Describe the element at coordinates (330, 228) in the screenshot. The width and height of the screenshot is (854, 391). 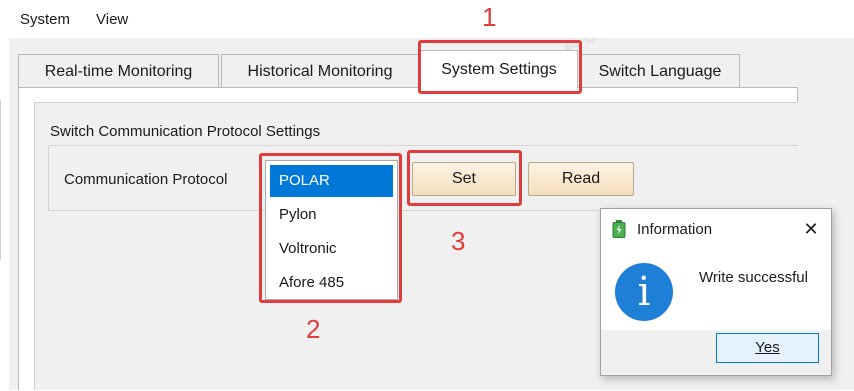
I see `annotation-box-dropdown` at that location.